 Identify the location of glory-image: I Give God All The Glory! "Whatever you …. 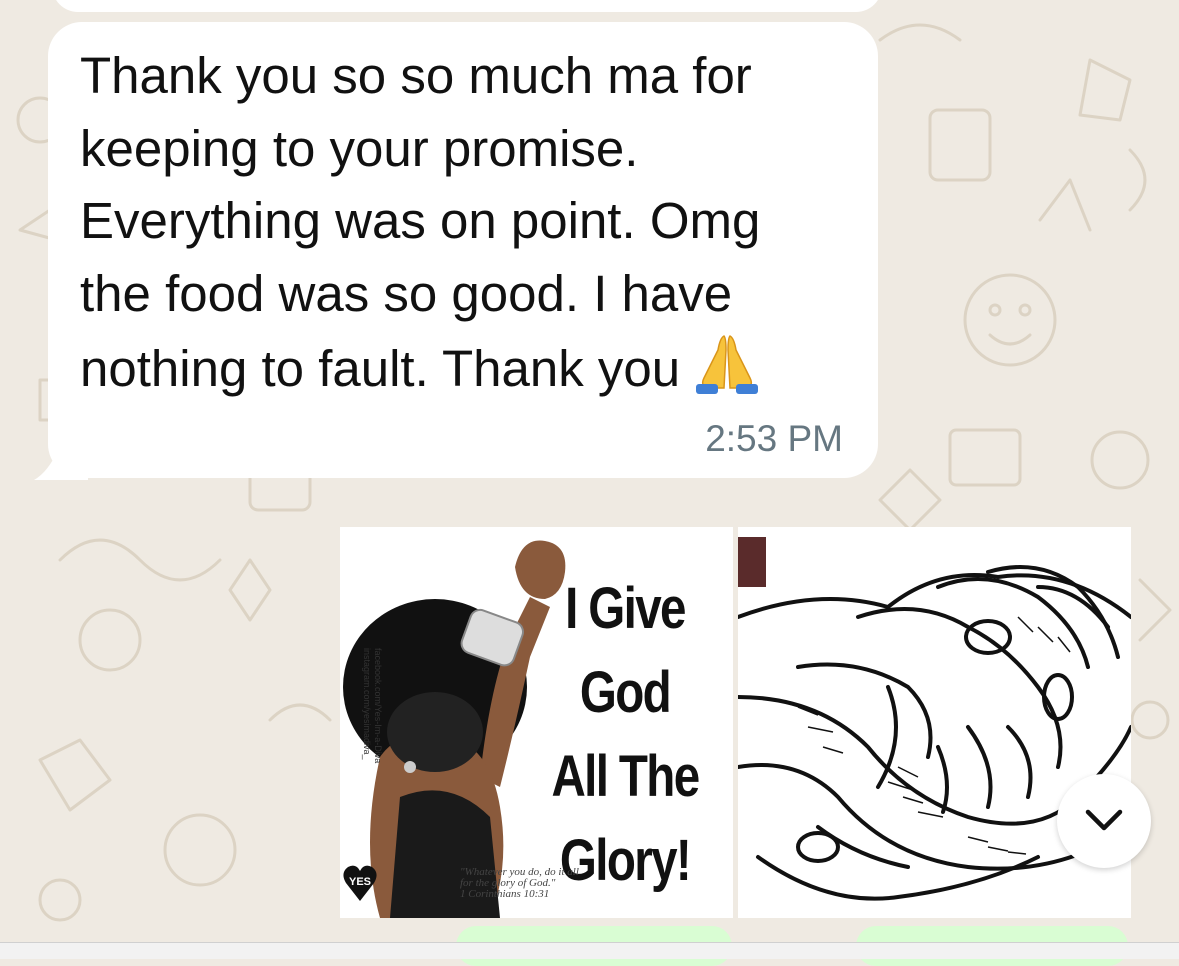
(536, 722).